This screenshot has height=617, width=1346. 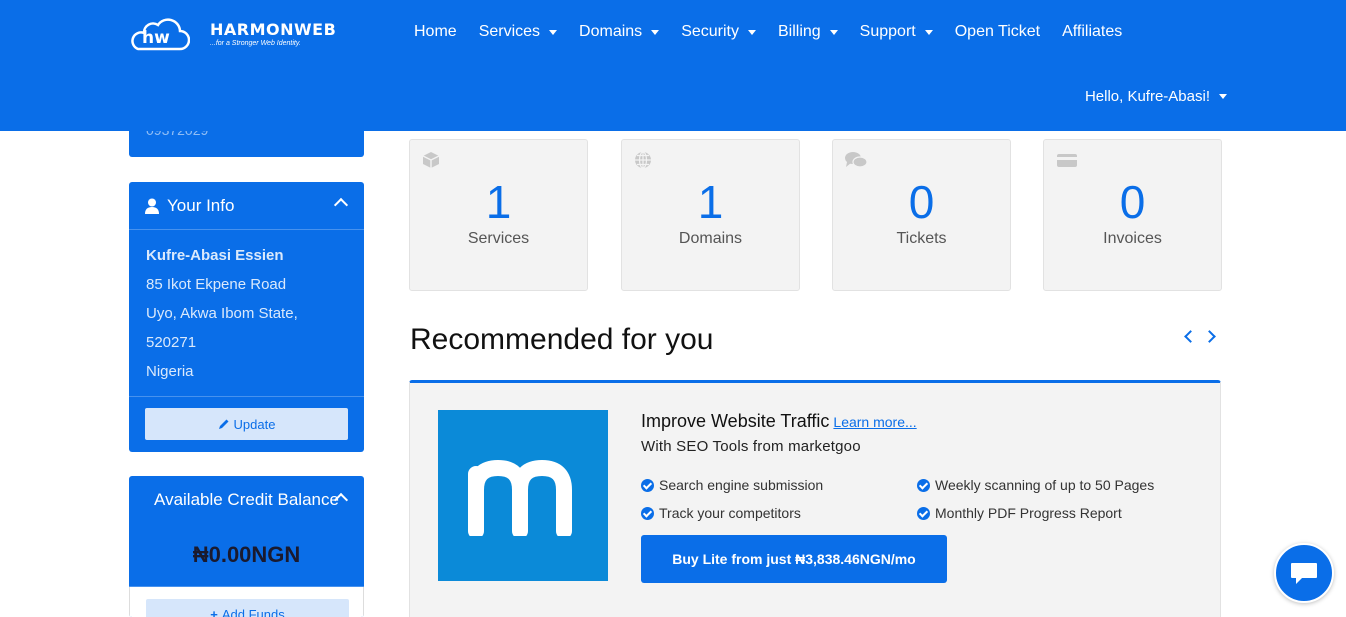 I want to click on feature-item: Track your competitors, so click(x=779, y=513).